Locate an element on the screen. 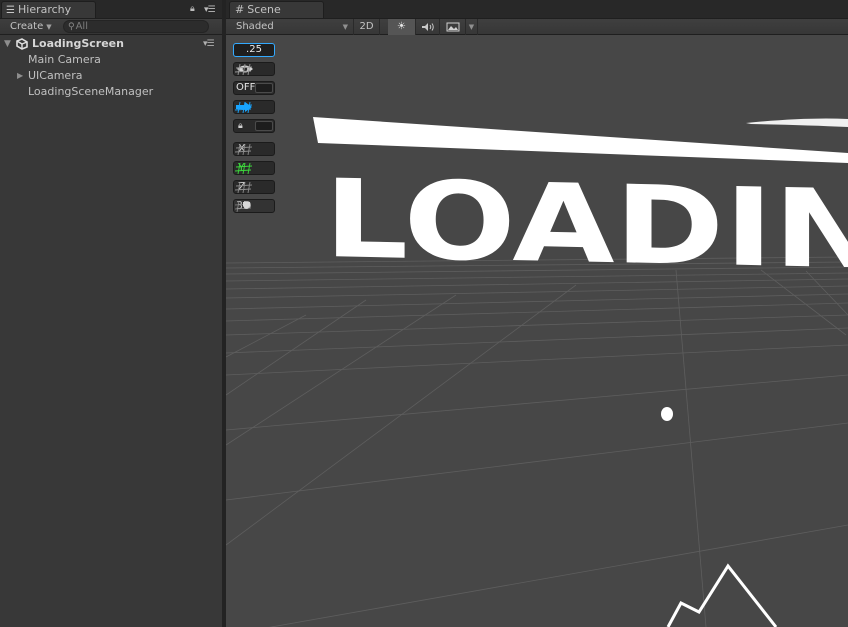 The height and width of the screenshot is (627, 848). speaker-icon is located at coordinates (427, 27).